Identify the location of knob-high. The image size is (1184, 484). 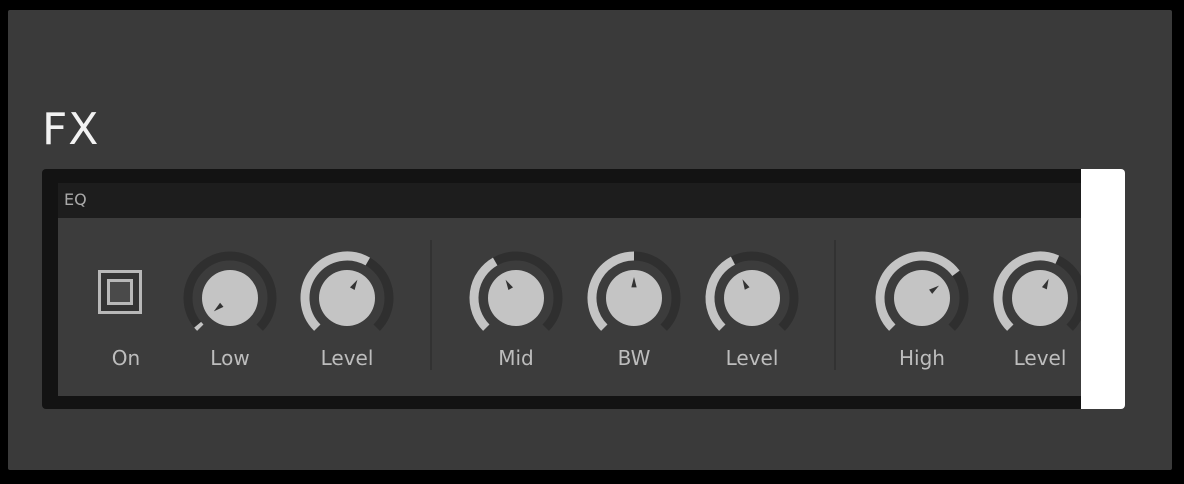
(922, 298).